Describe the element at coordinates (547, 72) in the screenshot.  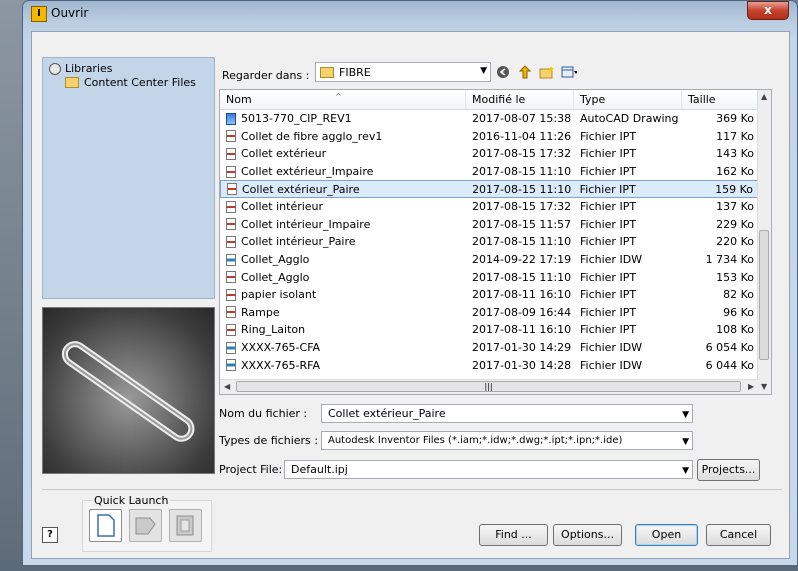
I see `new-folder-icon` at that location.